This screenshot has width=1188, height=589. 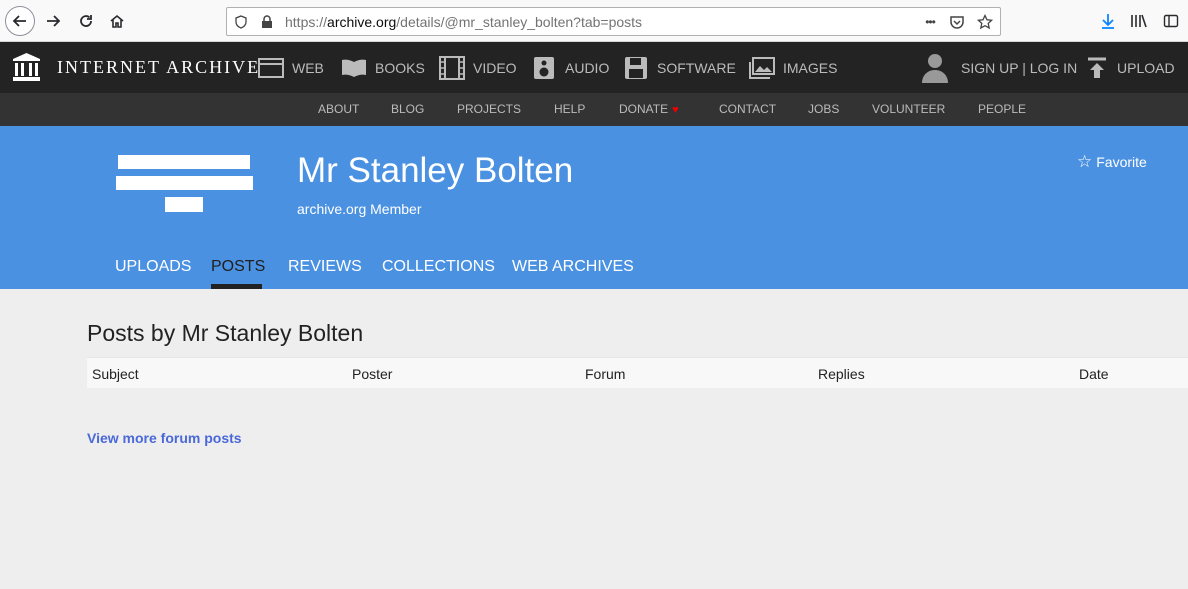 I want to click on nav-audio-label: AUDIO, so click(x=587, y=67).